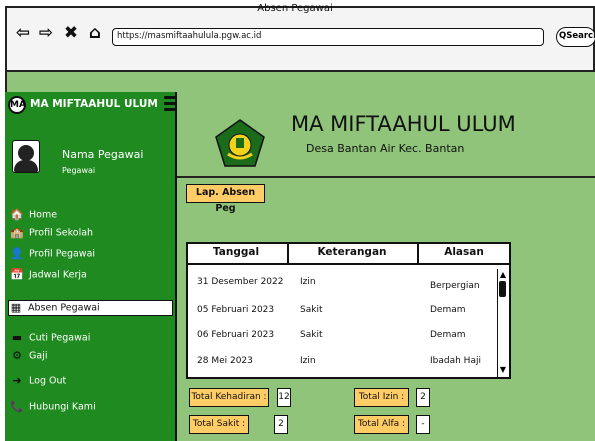 Image resolution: width=595 pixels, height=441 pixels. I want to click on total-alfa-value: -, so click(423, 424).